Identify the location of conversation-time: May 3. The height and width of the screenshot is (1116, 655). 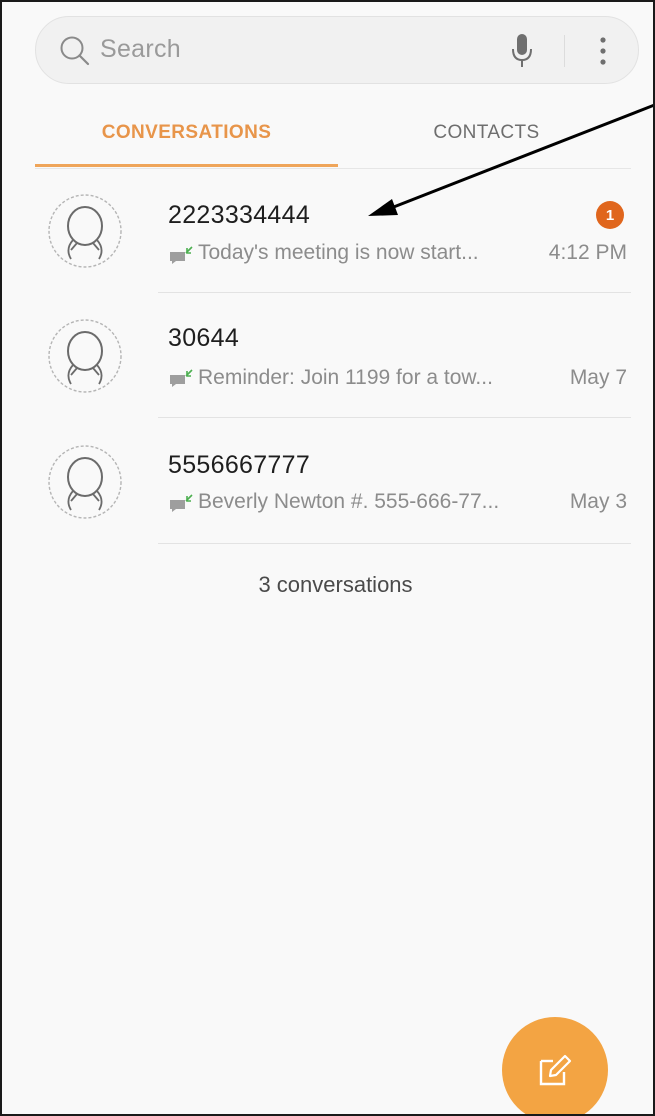
(598, 501).